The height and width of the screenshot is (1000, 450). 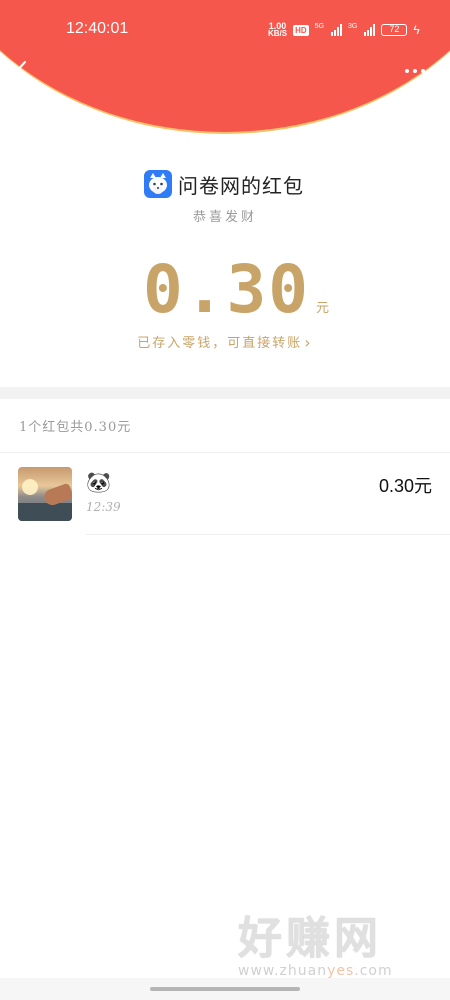 What do you see at coordinates (158, 184) in the screenshot?
I see `fox-app-icon` at bounding box center [158, 184].